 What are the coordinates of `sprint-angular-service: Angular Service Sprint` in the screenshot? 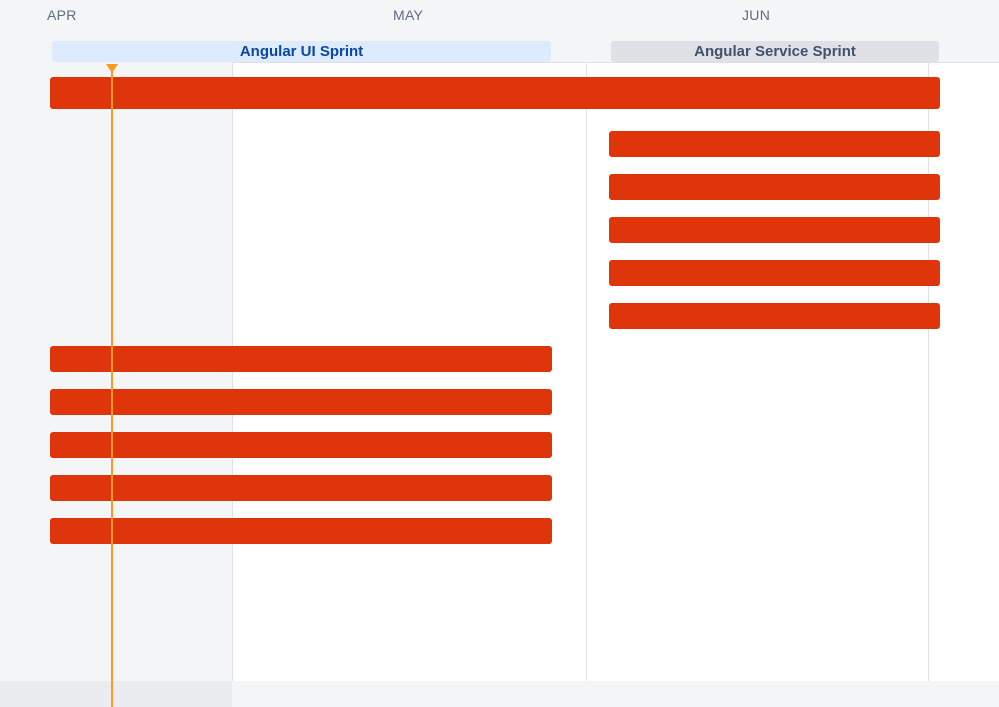 It's located at (775, 51).